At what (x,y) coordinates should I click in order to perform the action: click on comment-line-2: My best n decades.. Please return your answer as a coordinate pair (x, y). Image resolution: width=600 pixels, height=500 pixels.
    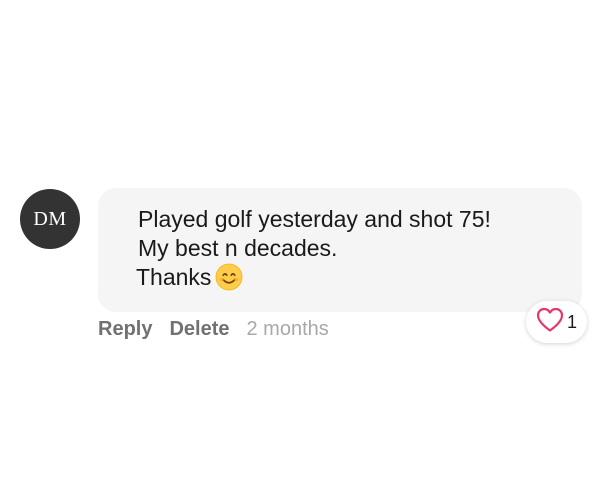
    Looking at the image, I should click on (238, 248).